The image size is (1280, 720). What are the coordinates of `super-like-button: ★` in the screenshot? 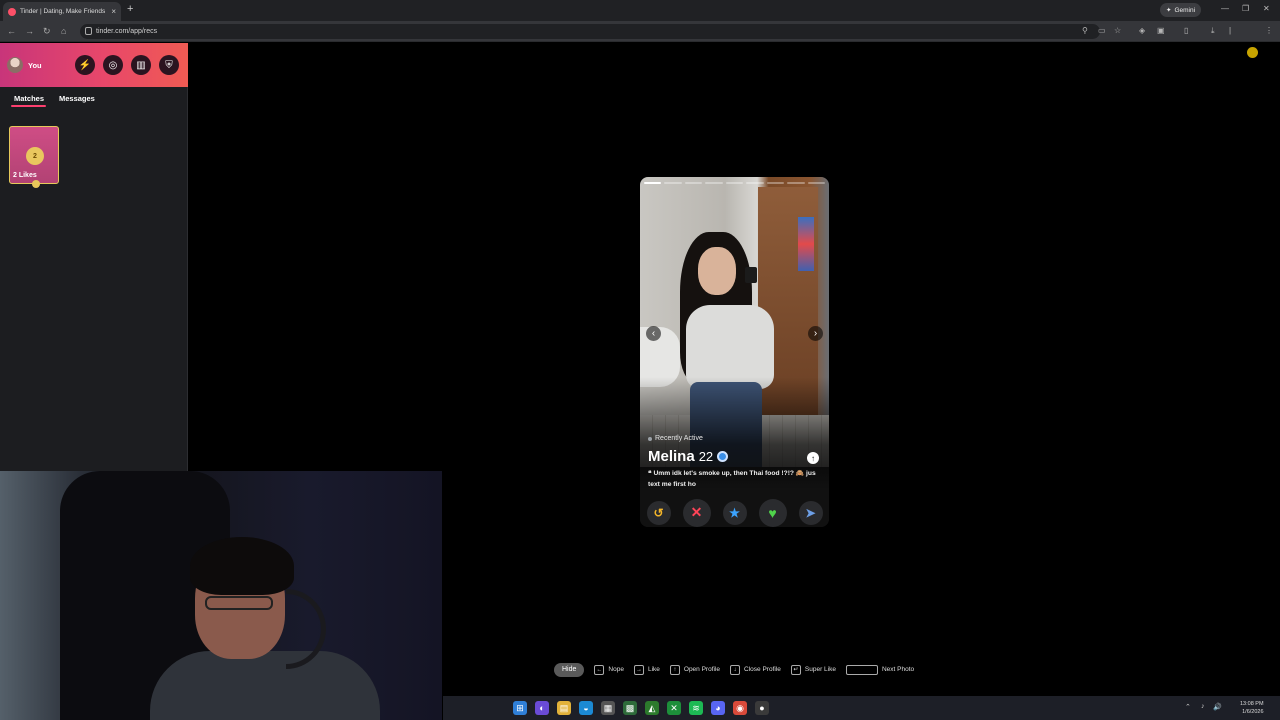 It's located at (734, 512).